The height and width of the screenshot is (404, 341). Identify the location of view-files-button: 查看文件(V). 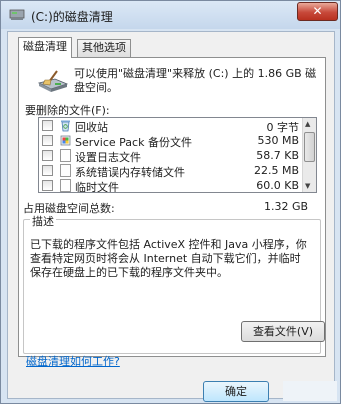
(283, 331).